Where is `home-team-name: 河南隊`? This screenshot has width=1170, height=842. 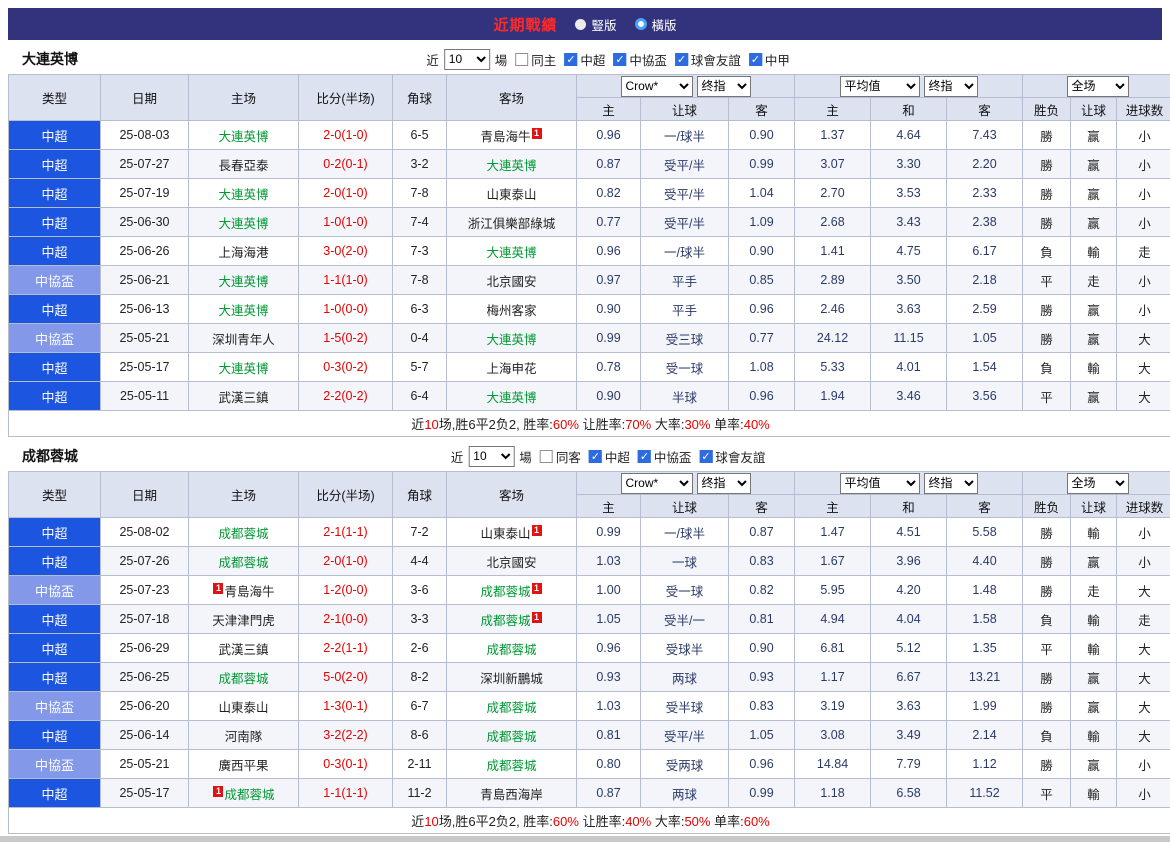 home-team-name: 河南隊 is located at coordinates (244, 737).